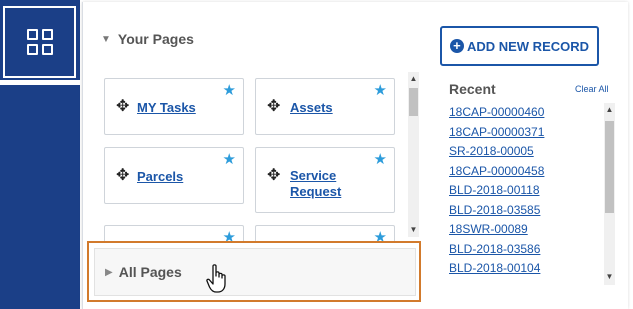  I want to click on recent-title: Recent, so click(472, 89).